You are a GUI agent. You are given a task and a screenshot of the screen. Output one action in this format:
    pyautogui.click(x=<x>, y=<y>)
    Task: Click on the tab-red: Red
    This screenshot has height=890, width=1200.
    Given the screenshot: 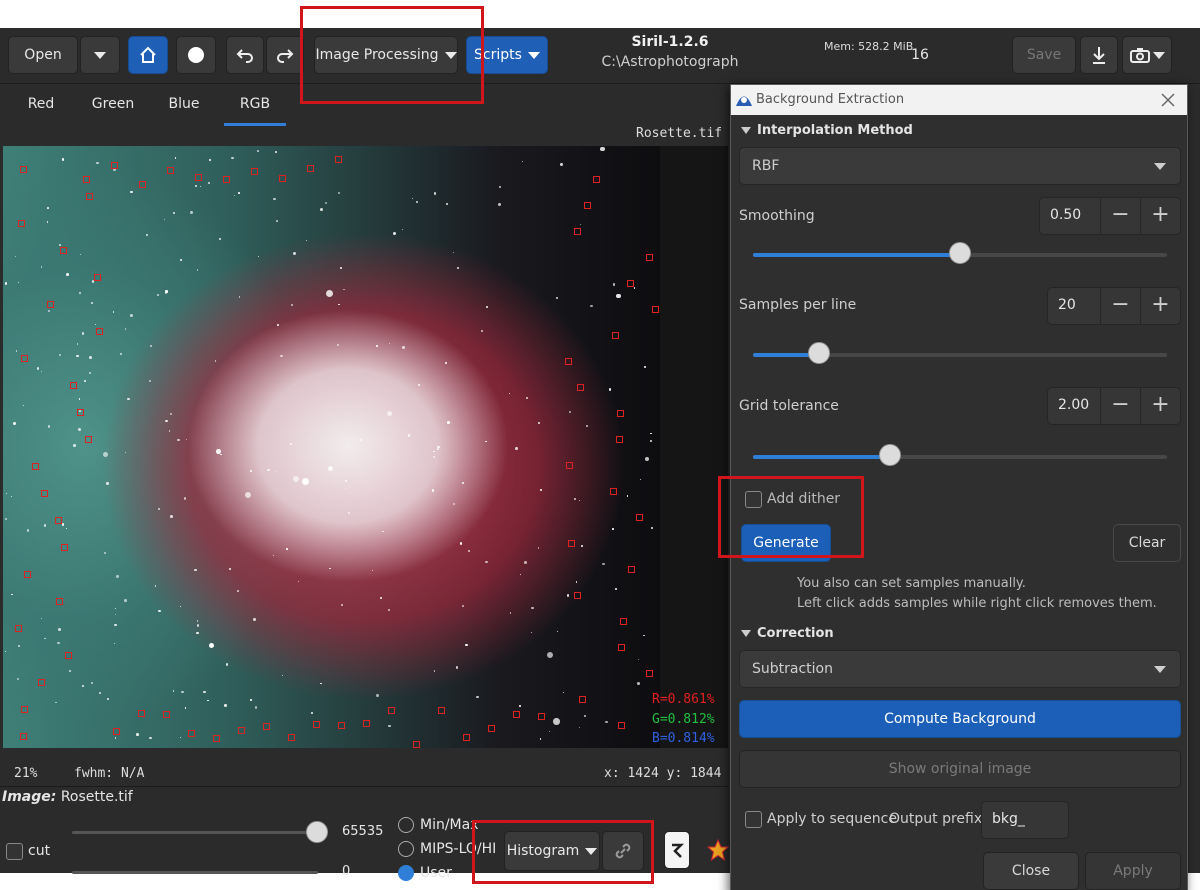 What is the action you would take?
    pyautogui.click(x=41, y=105)
    